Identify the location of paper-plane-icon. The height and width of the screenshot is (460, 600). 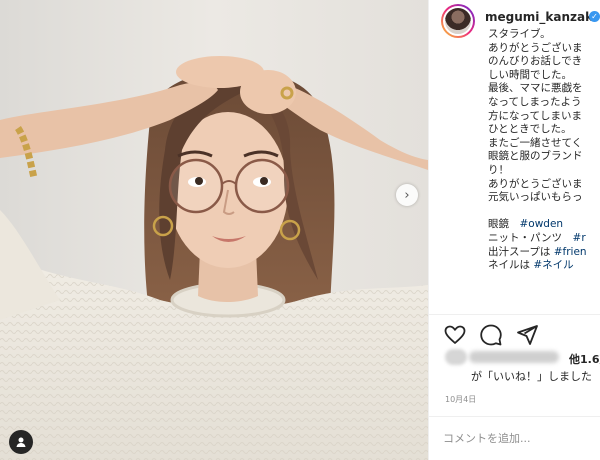
(527, 335).